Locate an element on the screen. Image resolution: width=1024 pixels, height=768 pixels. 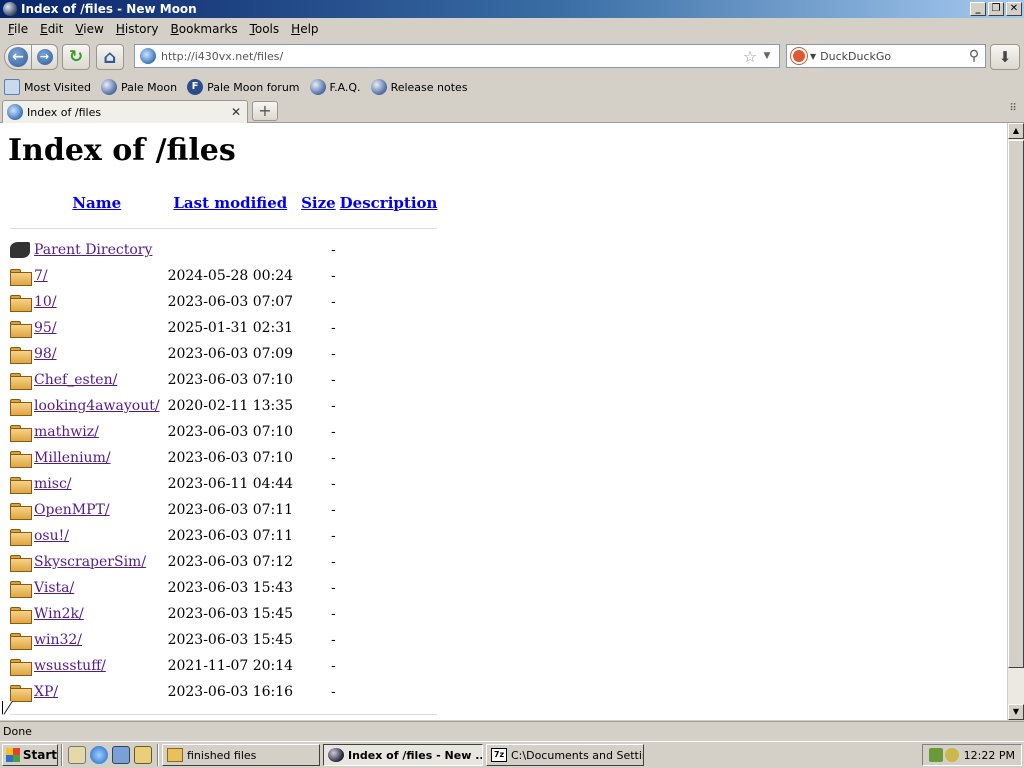
bookmark-pale-moon: Pale Moon is located at coordinates (138, 87).